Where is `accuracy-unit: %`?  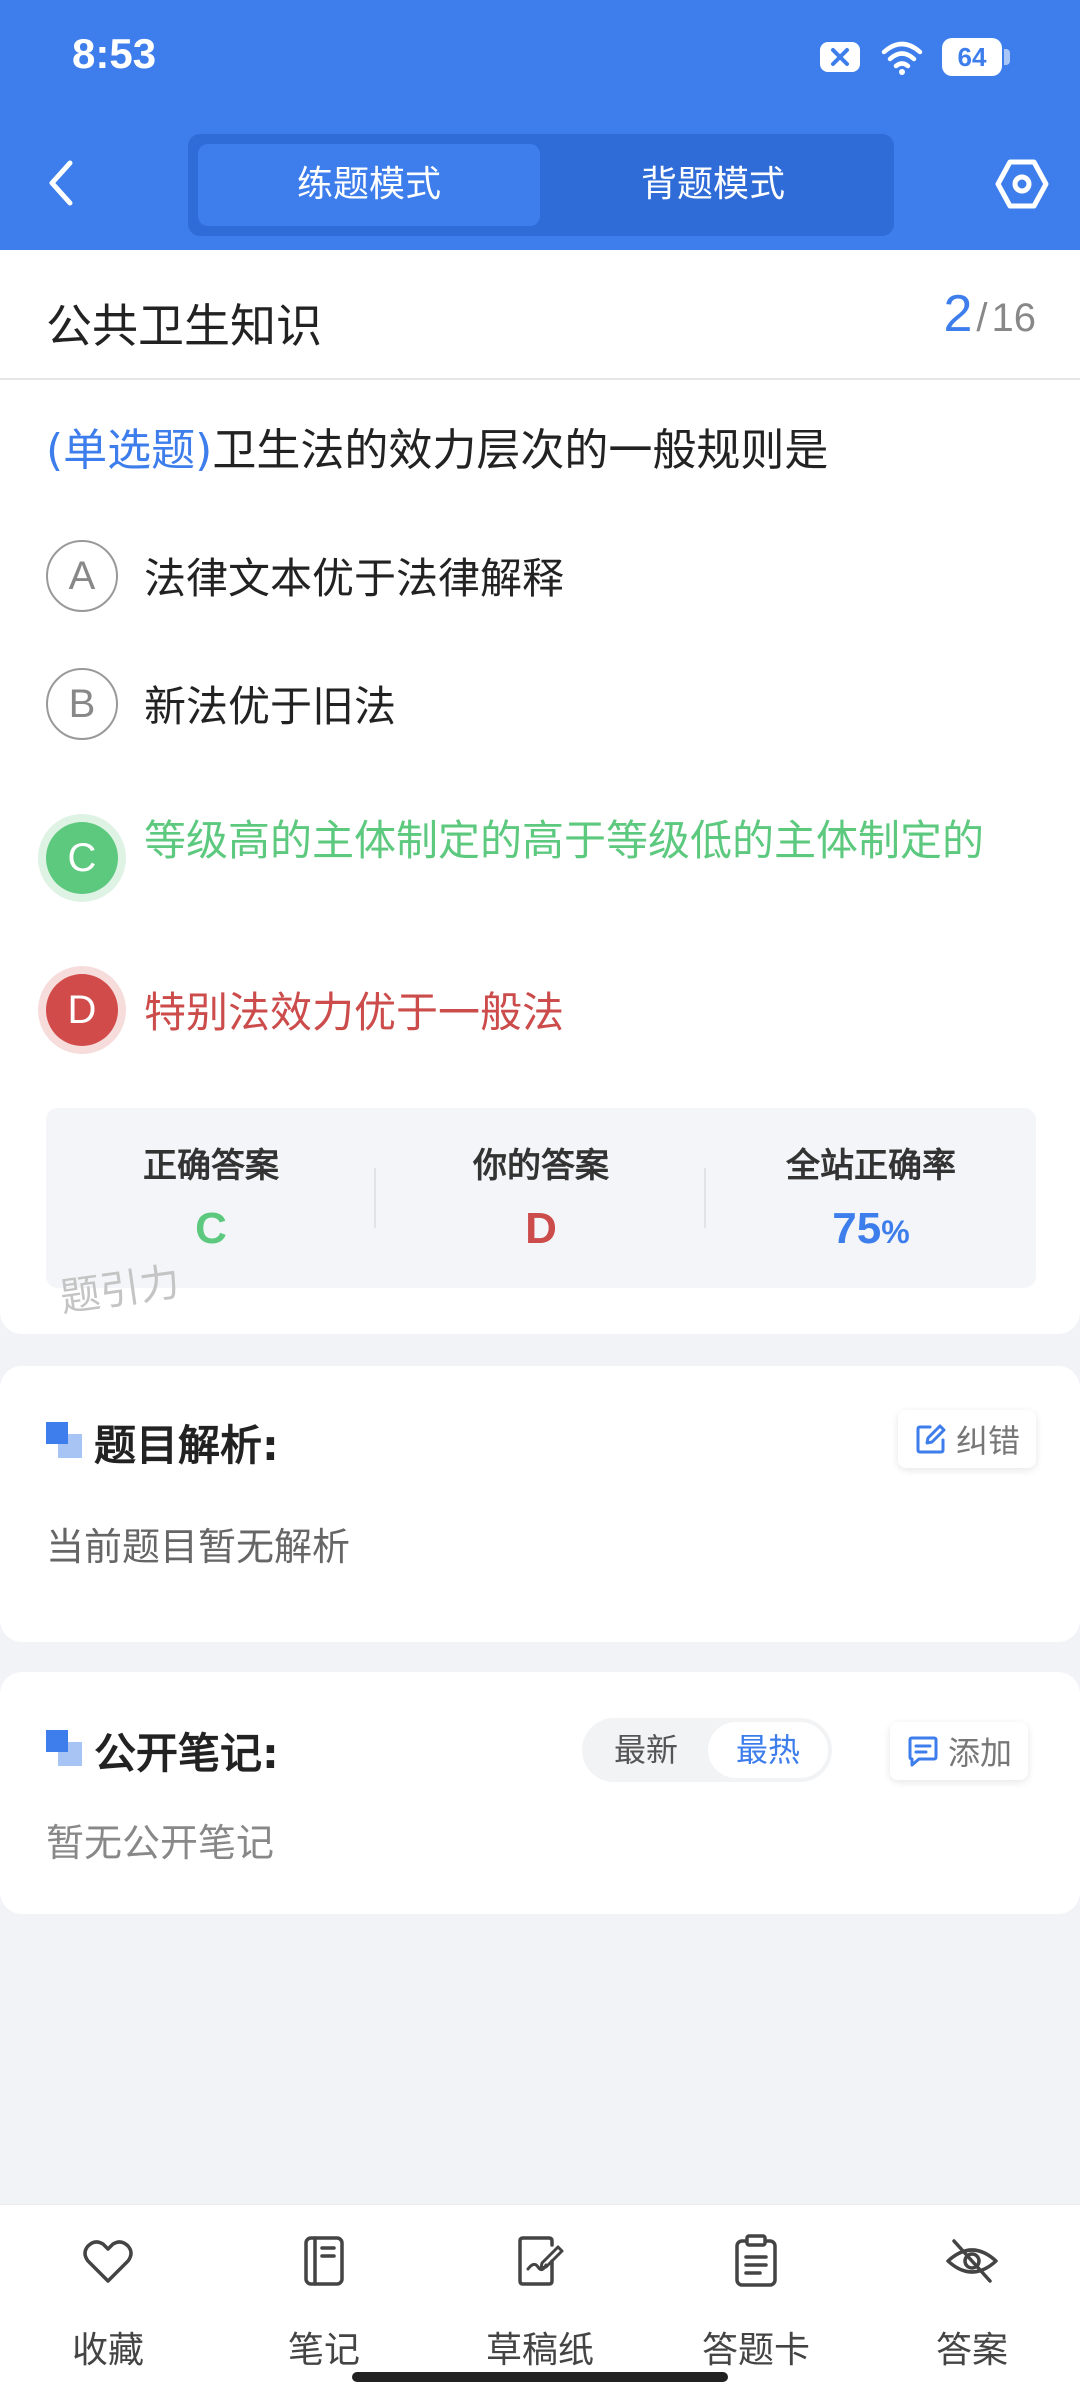
accuracy-unit: % is located at coordinates (895, 1232).